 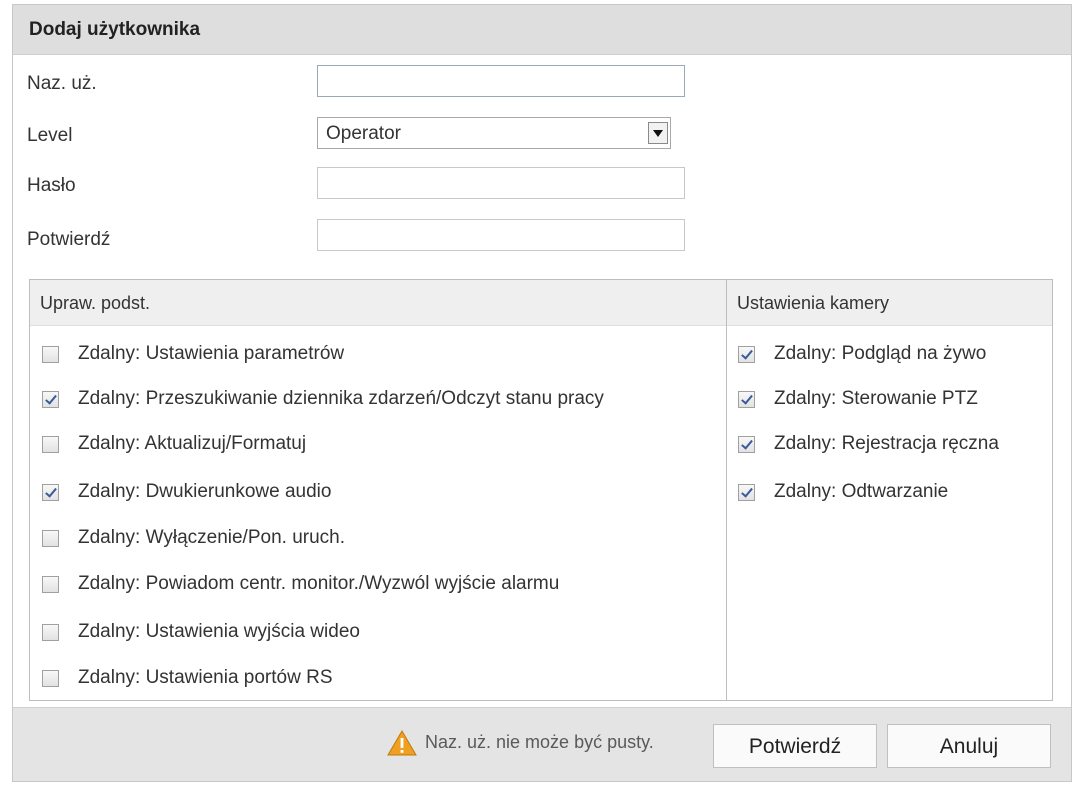 What do you see at coordinates (658, 133) in the screenshot?
I see `chevron-down-icon` at bounding box center [658, 133].